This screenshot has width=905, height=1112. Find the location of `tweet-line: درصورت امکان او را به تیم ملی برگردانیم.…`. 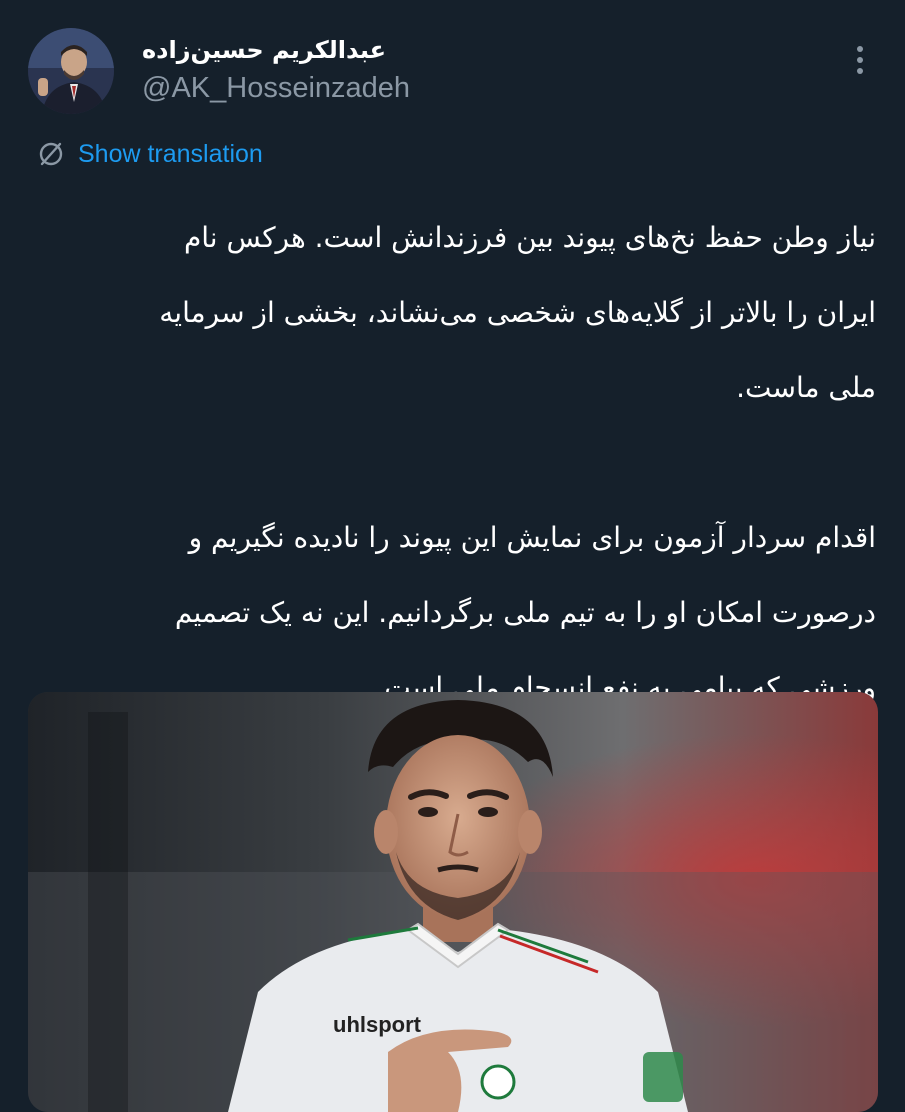

tweet-line: درصورت امکان او را به تیم ملی برگردانیم.… is located at coordinates (525, 612).